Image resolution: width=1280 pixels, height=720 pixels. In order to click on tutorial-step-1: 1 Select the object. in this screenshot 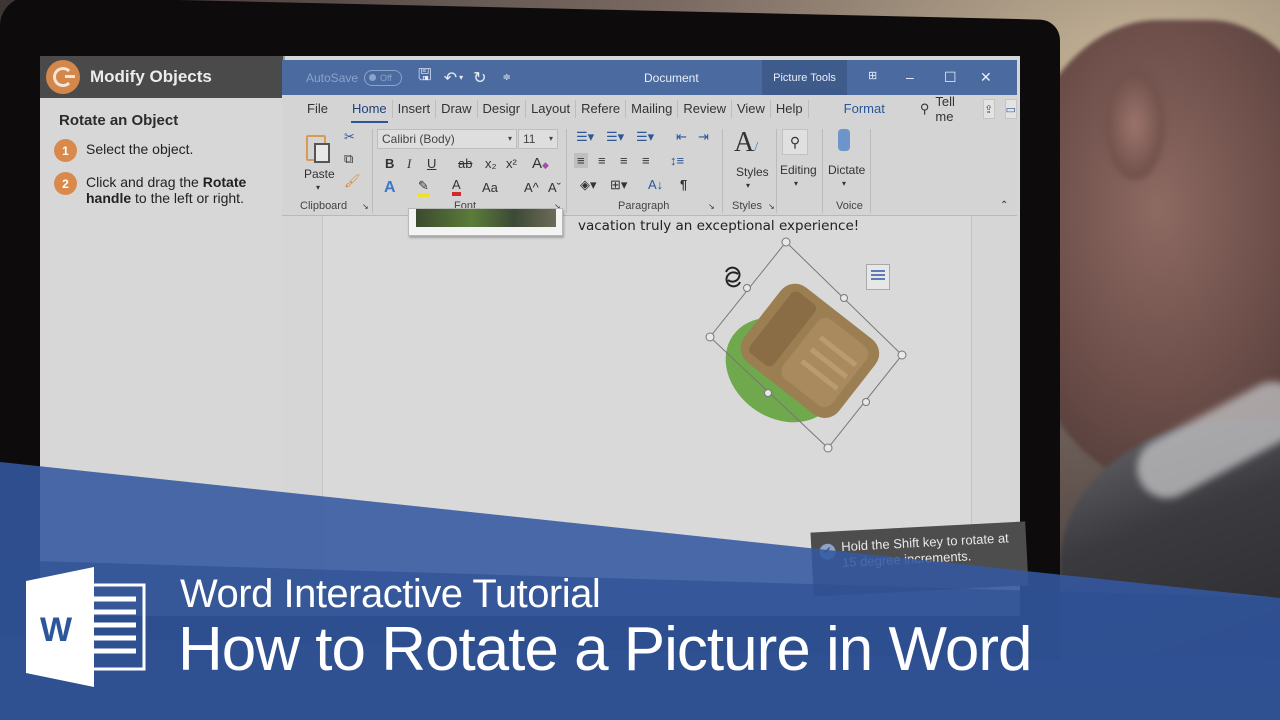, I will do `click(168, 150)`.